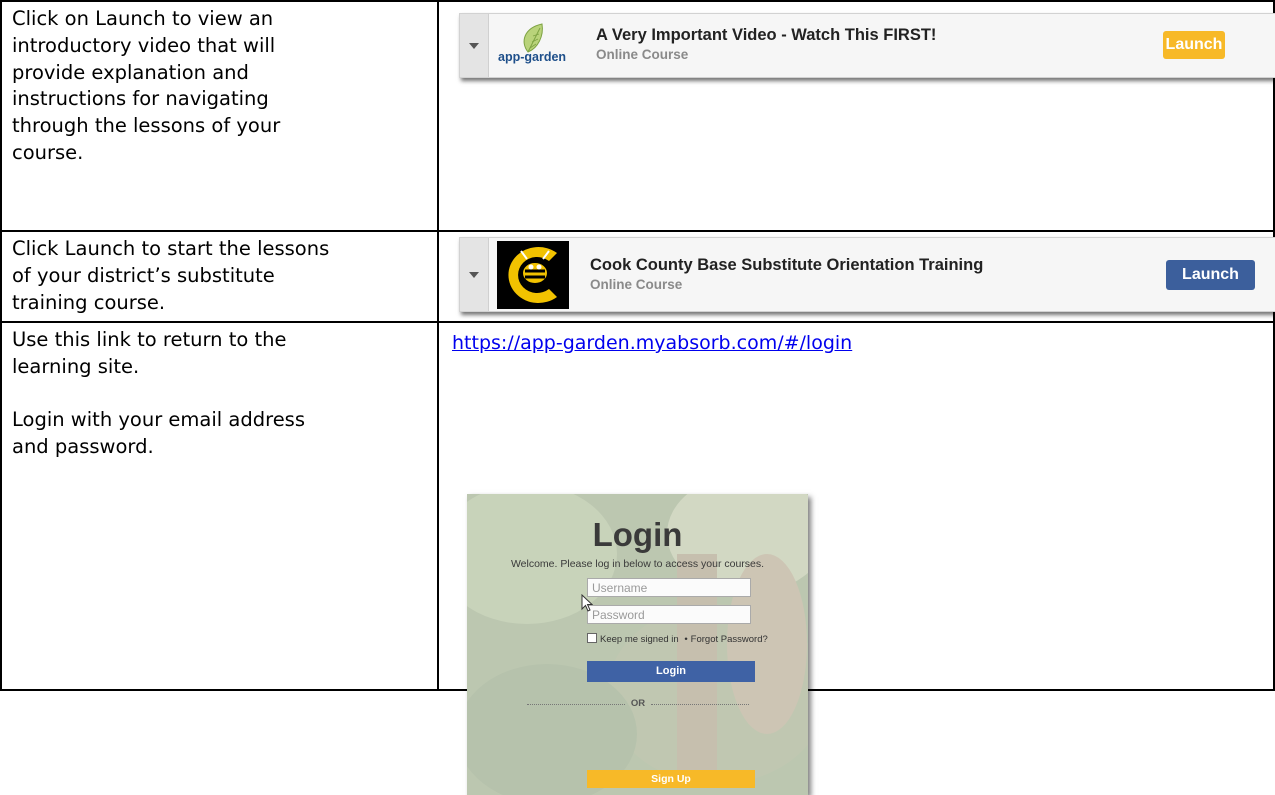 This screenshot has width=1275, height=795. Describe the element at coordinates (639, 639) in the screenshot. I see `keep-signed-in-label: Keep me signed in` at that location.